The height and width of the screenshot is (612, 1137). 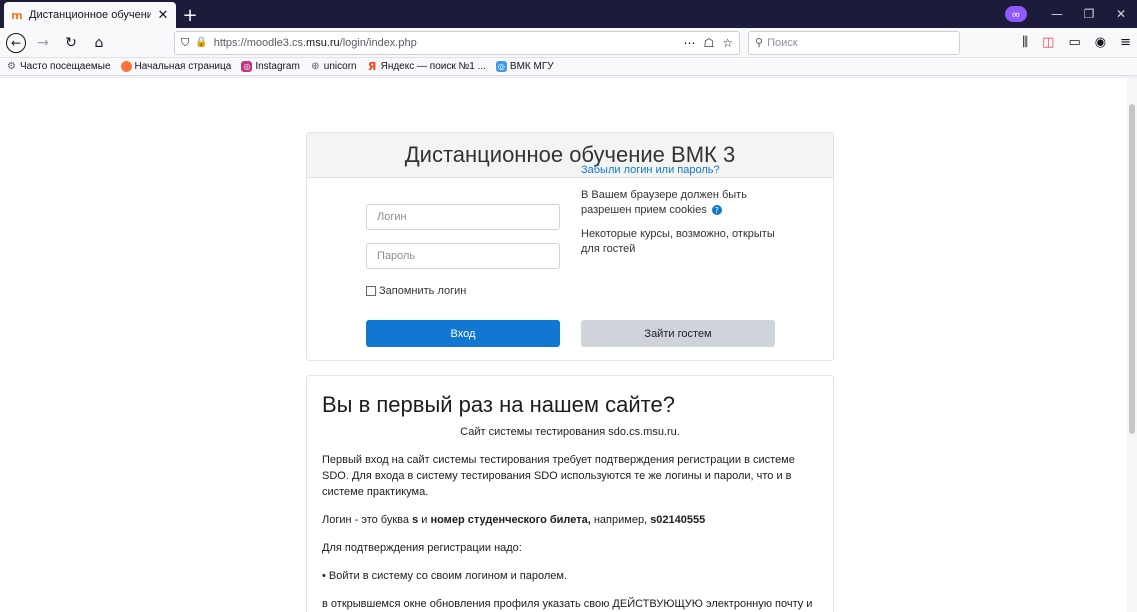 I want to click on new-tab-button: +, so click(x=190, y=15).